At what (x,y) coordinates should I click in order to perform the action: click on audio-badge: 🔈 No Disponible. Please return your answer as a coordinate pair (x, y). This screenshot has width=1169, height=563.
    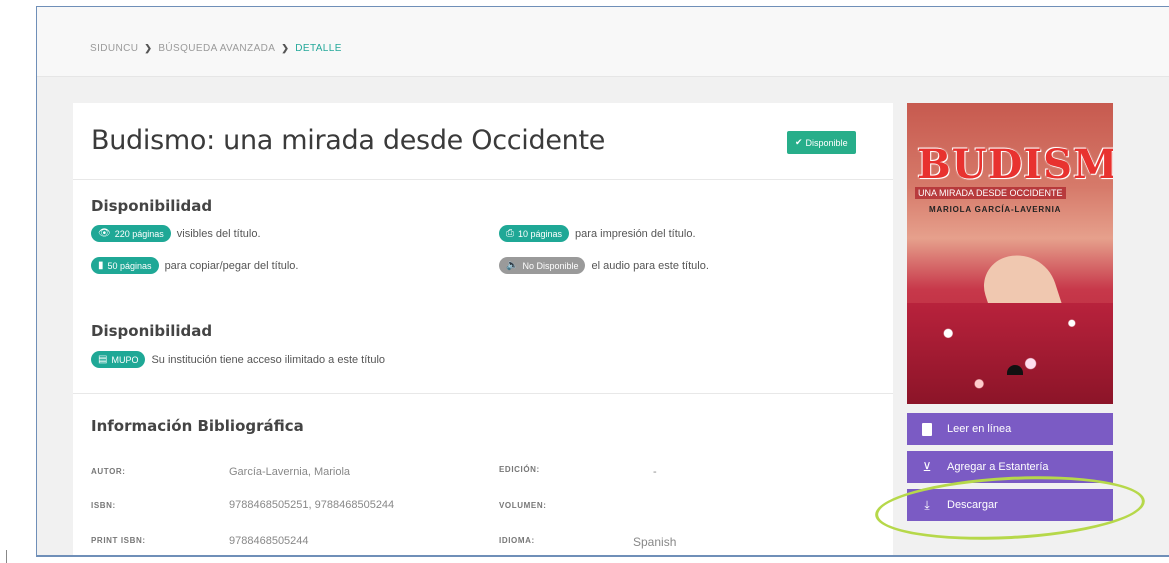
    Looking at the image, I should click on (542, 265).